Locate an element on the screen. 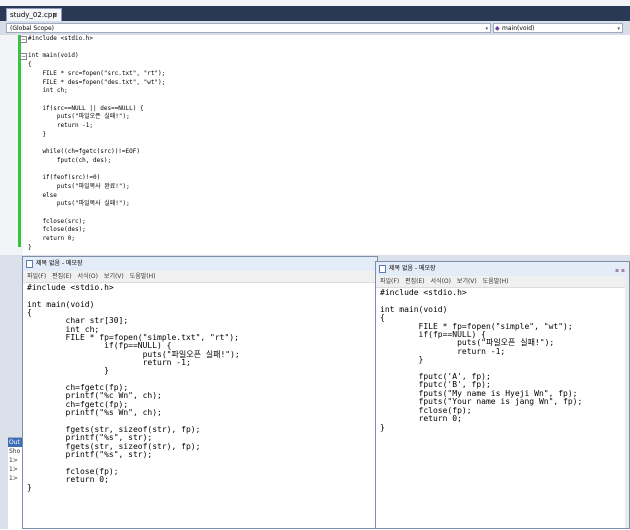 The height and width of the screenshot is (530, 630). output-panel: Out Sho 1> 1> 1> is located at coordinates (15, 483).